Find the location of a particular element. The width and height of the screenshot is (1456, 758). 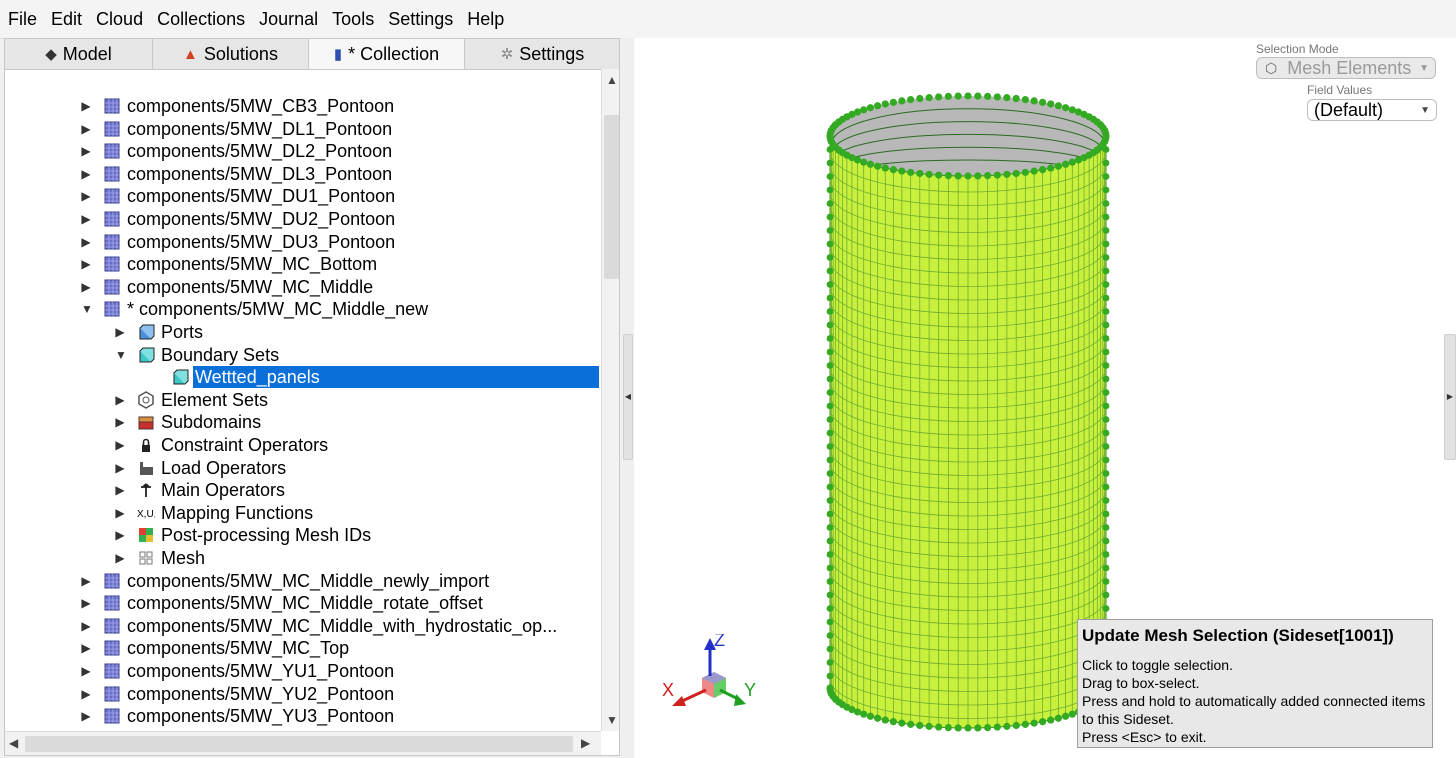

axis-z-label: Z is located at coordinates (719, 642).